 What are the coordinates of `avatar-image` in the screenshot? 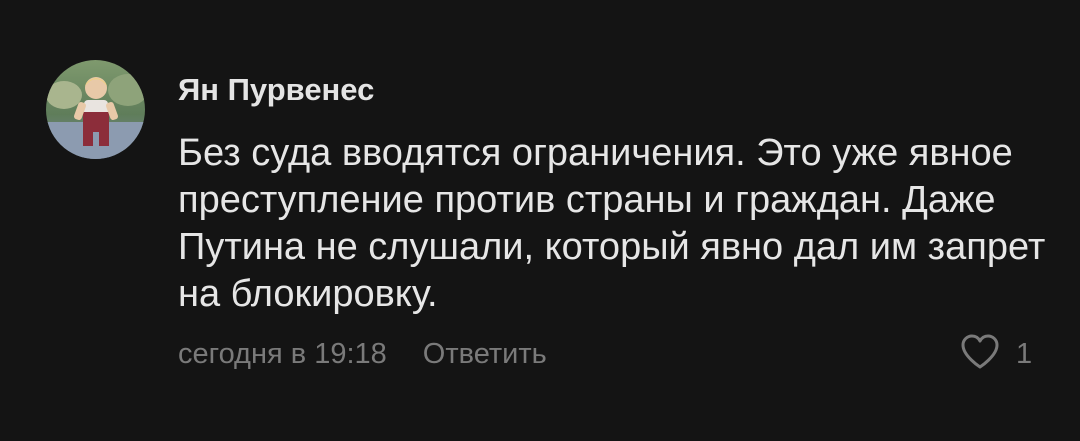 It's located at (95, 109).